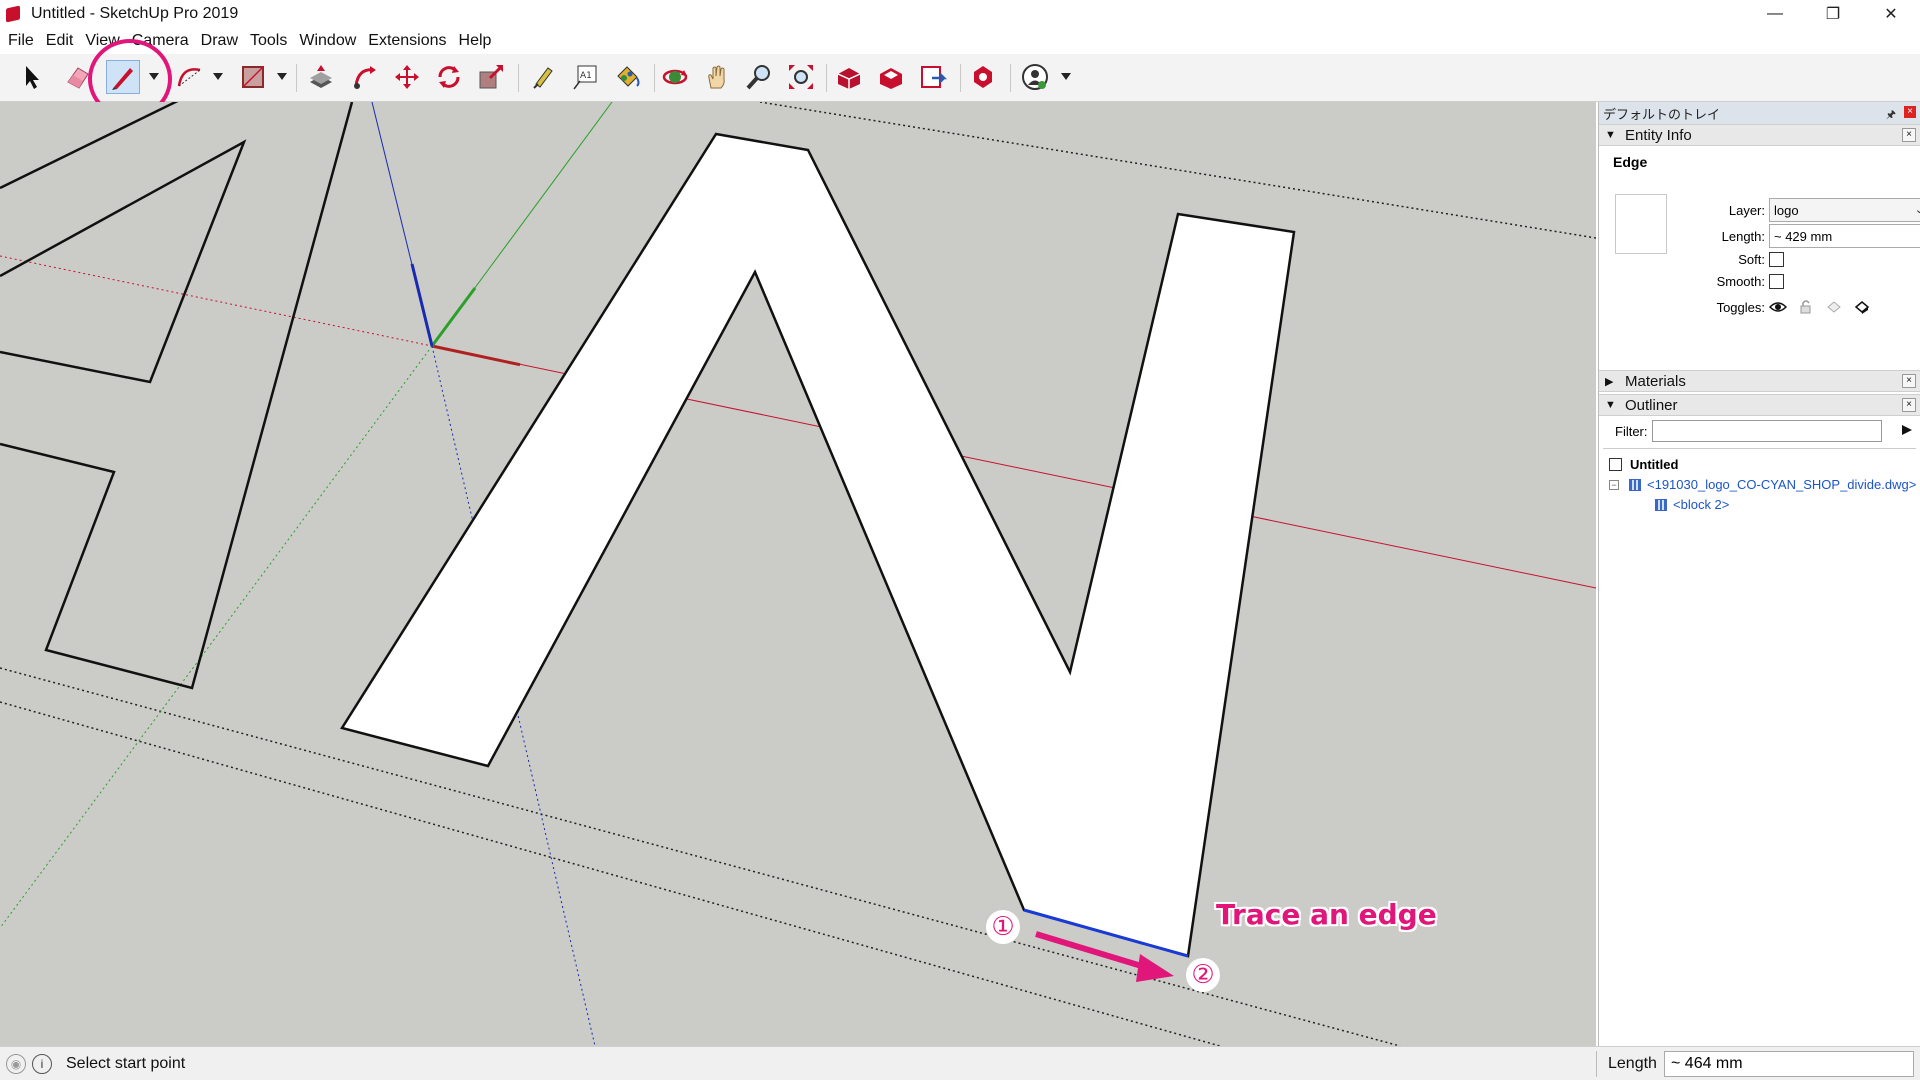  Describe the element at coordinates (102, 41) in the screenshot. I see `menu-view: View` at that location.